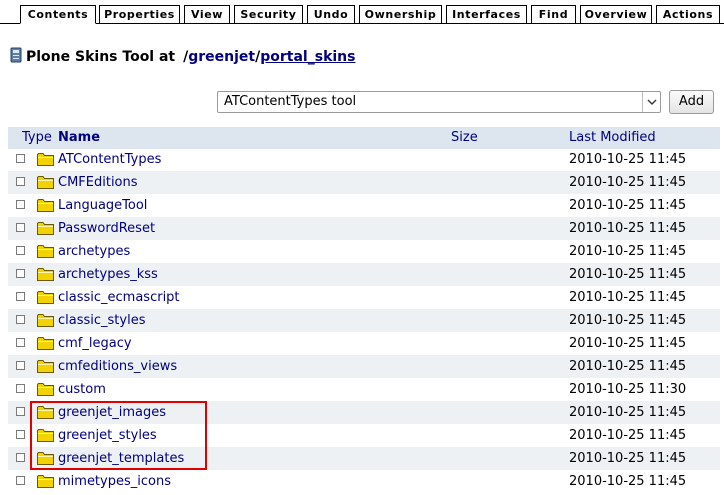  What do you see at coordinates (331, 14) in the screenshot?
I see `tab-undo: Undo` at bounding box center [331, 14].